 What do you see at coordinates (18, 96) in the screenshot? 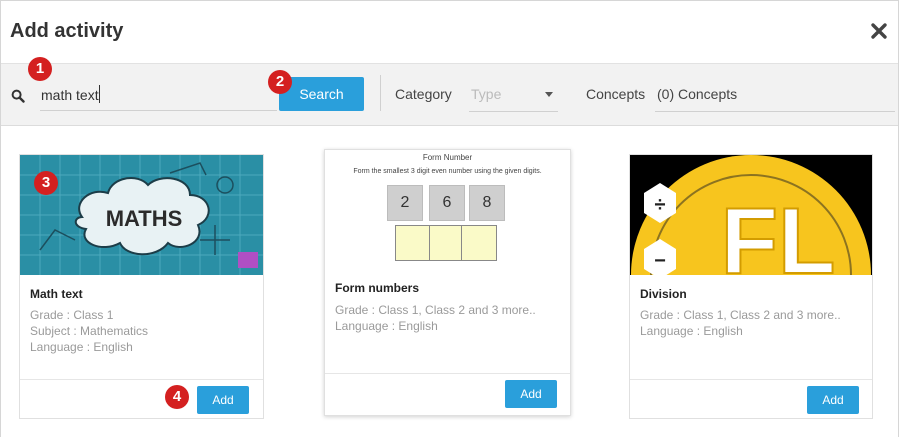
I see `search-icon` at bounding box center [18, 96].